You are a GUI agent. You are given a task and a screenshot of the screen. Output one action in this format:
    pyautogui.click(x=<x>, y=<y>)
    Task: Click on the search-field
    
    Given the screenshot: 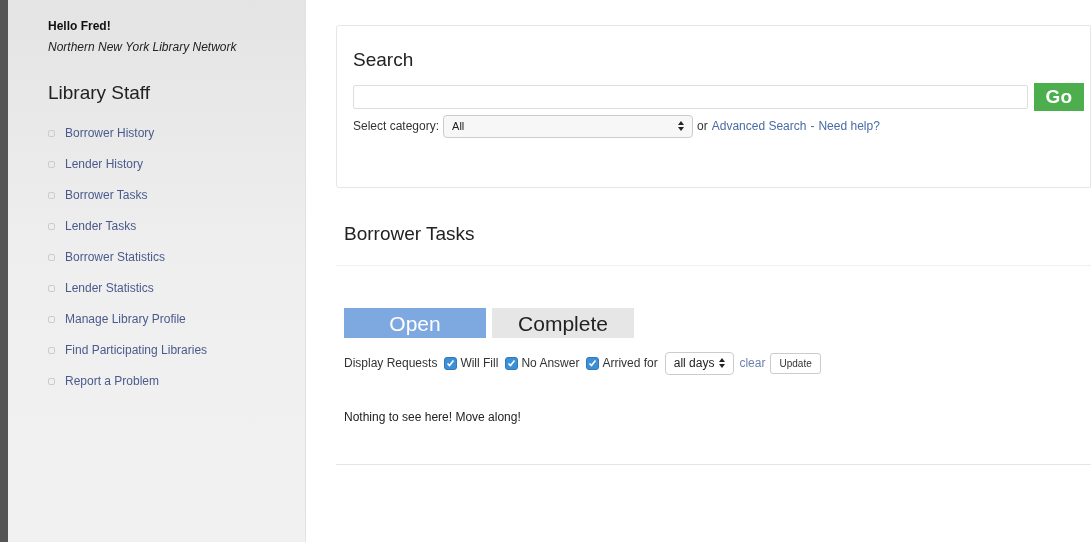 What is the action you would take?
    pyautogui.click(x=690, y=96)
    